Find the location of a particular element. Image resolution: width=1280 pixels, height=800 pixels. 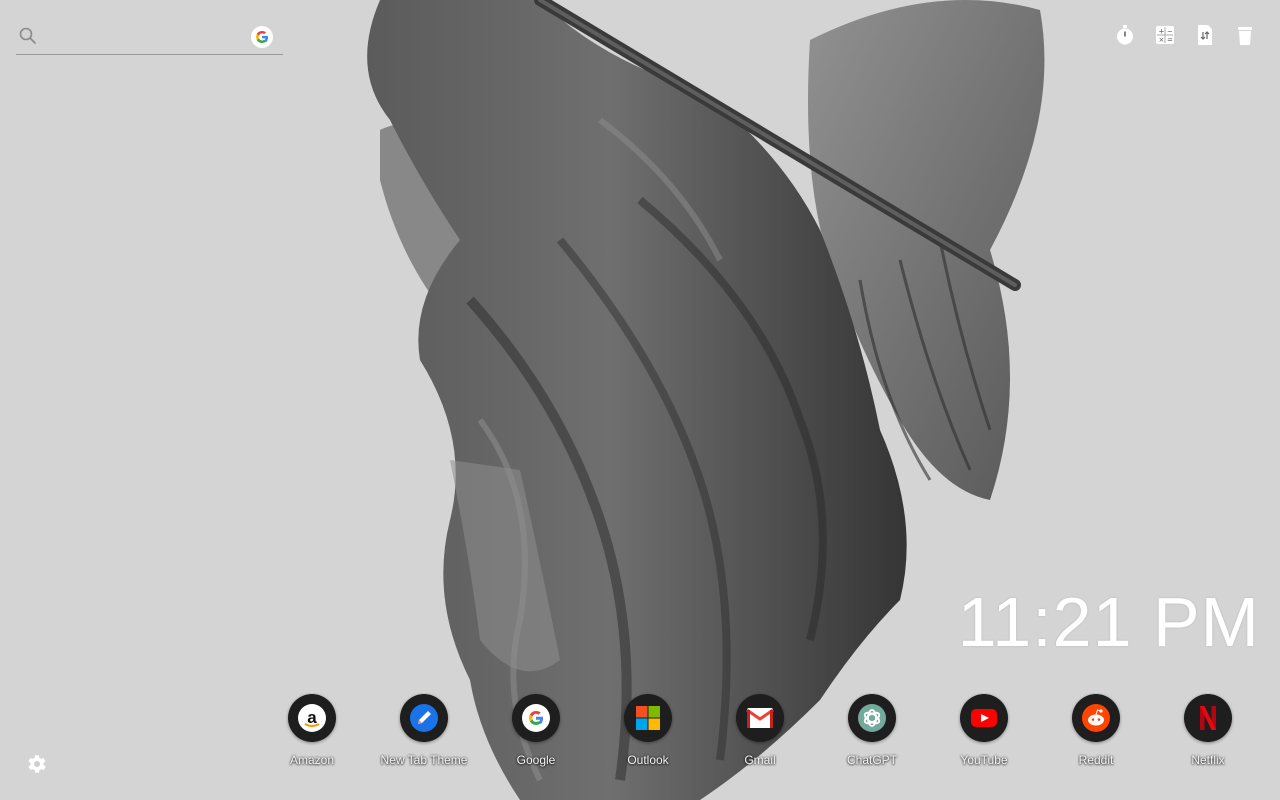

dock-label: Netflix is located at coordinates (1208, 760).